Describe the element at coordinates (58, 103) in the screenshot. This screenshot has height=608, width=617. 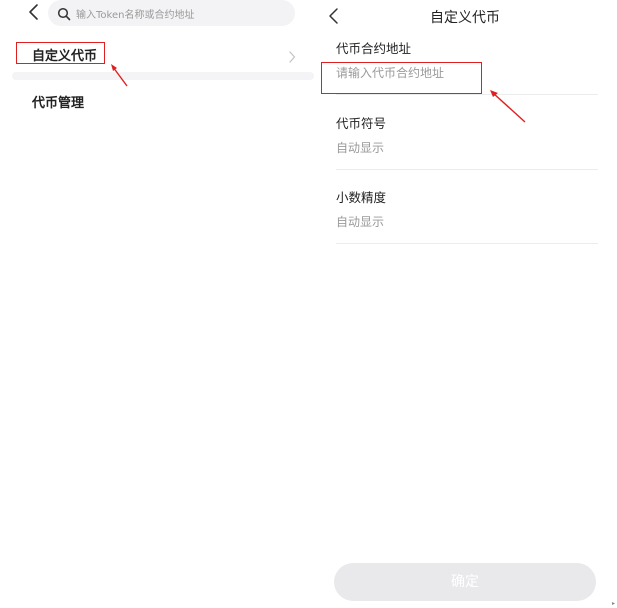
I see `menu-item-label: 代币管理` at that location.